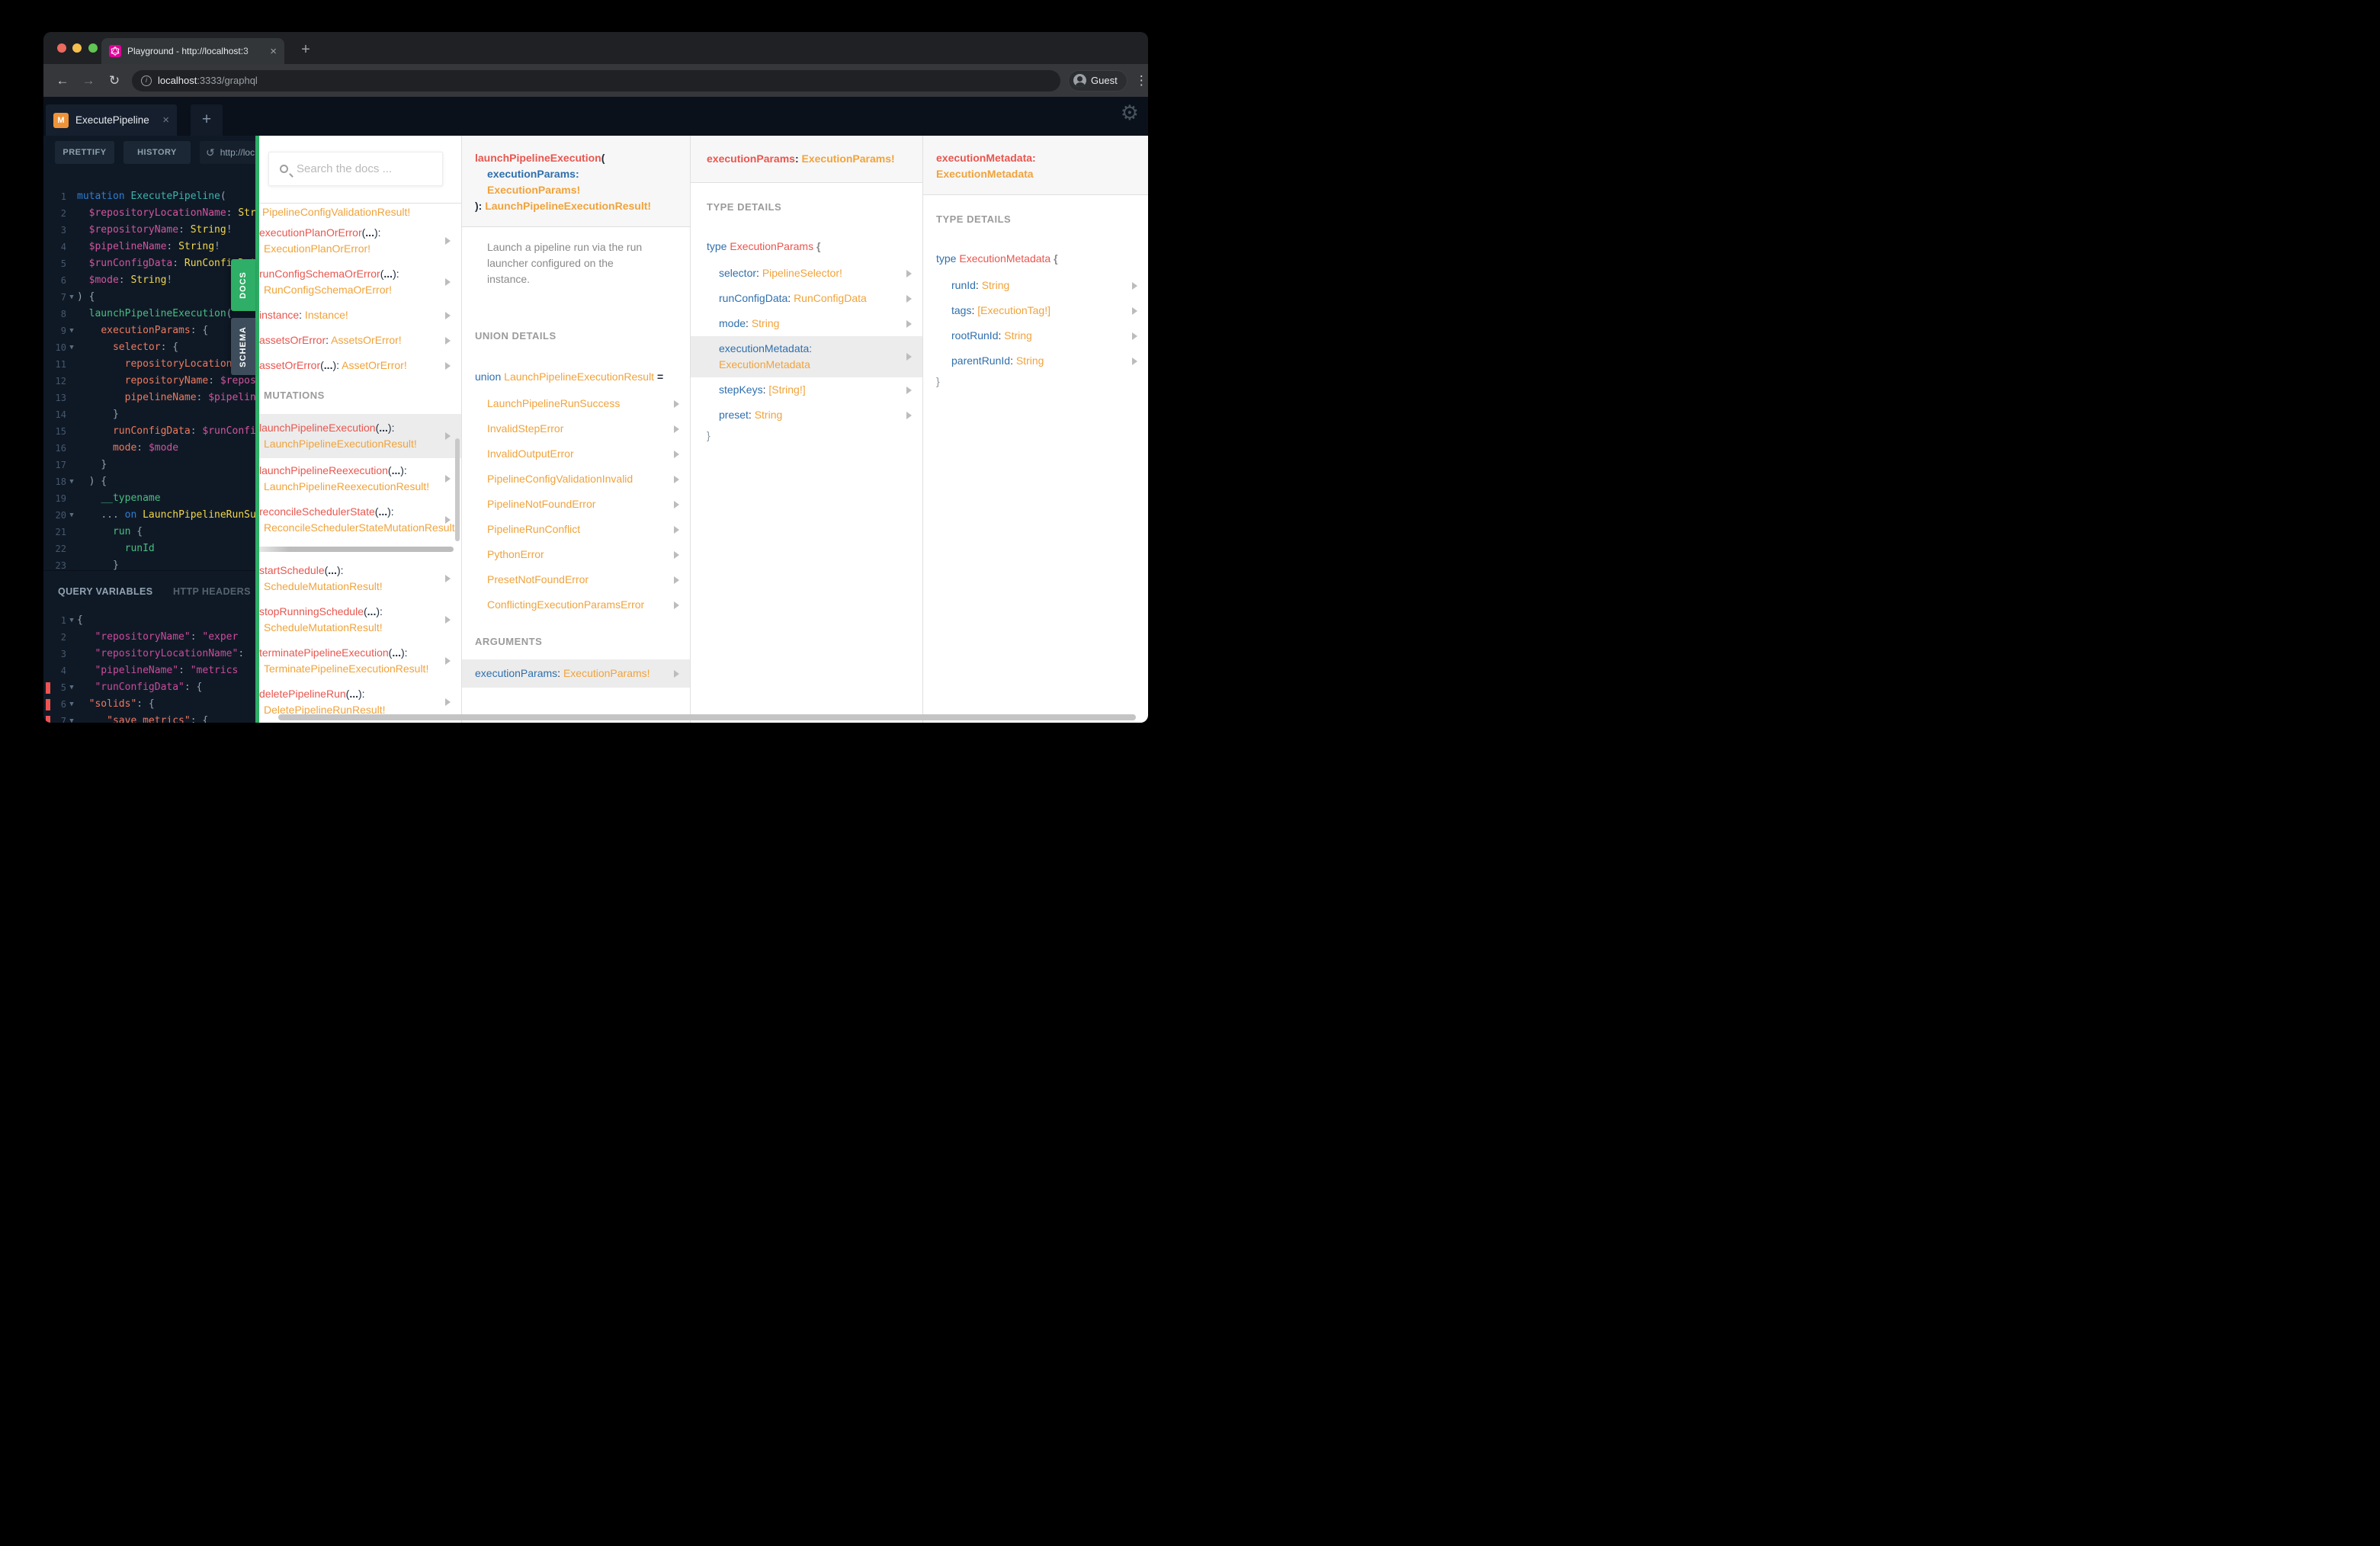 The image size is (2380, 1546). I want to click on forward-icon: →, so click(88, 80).